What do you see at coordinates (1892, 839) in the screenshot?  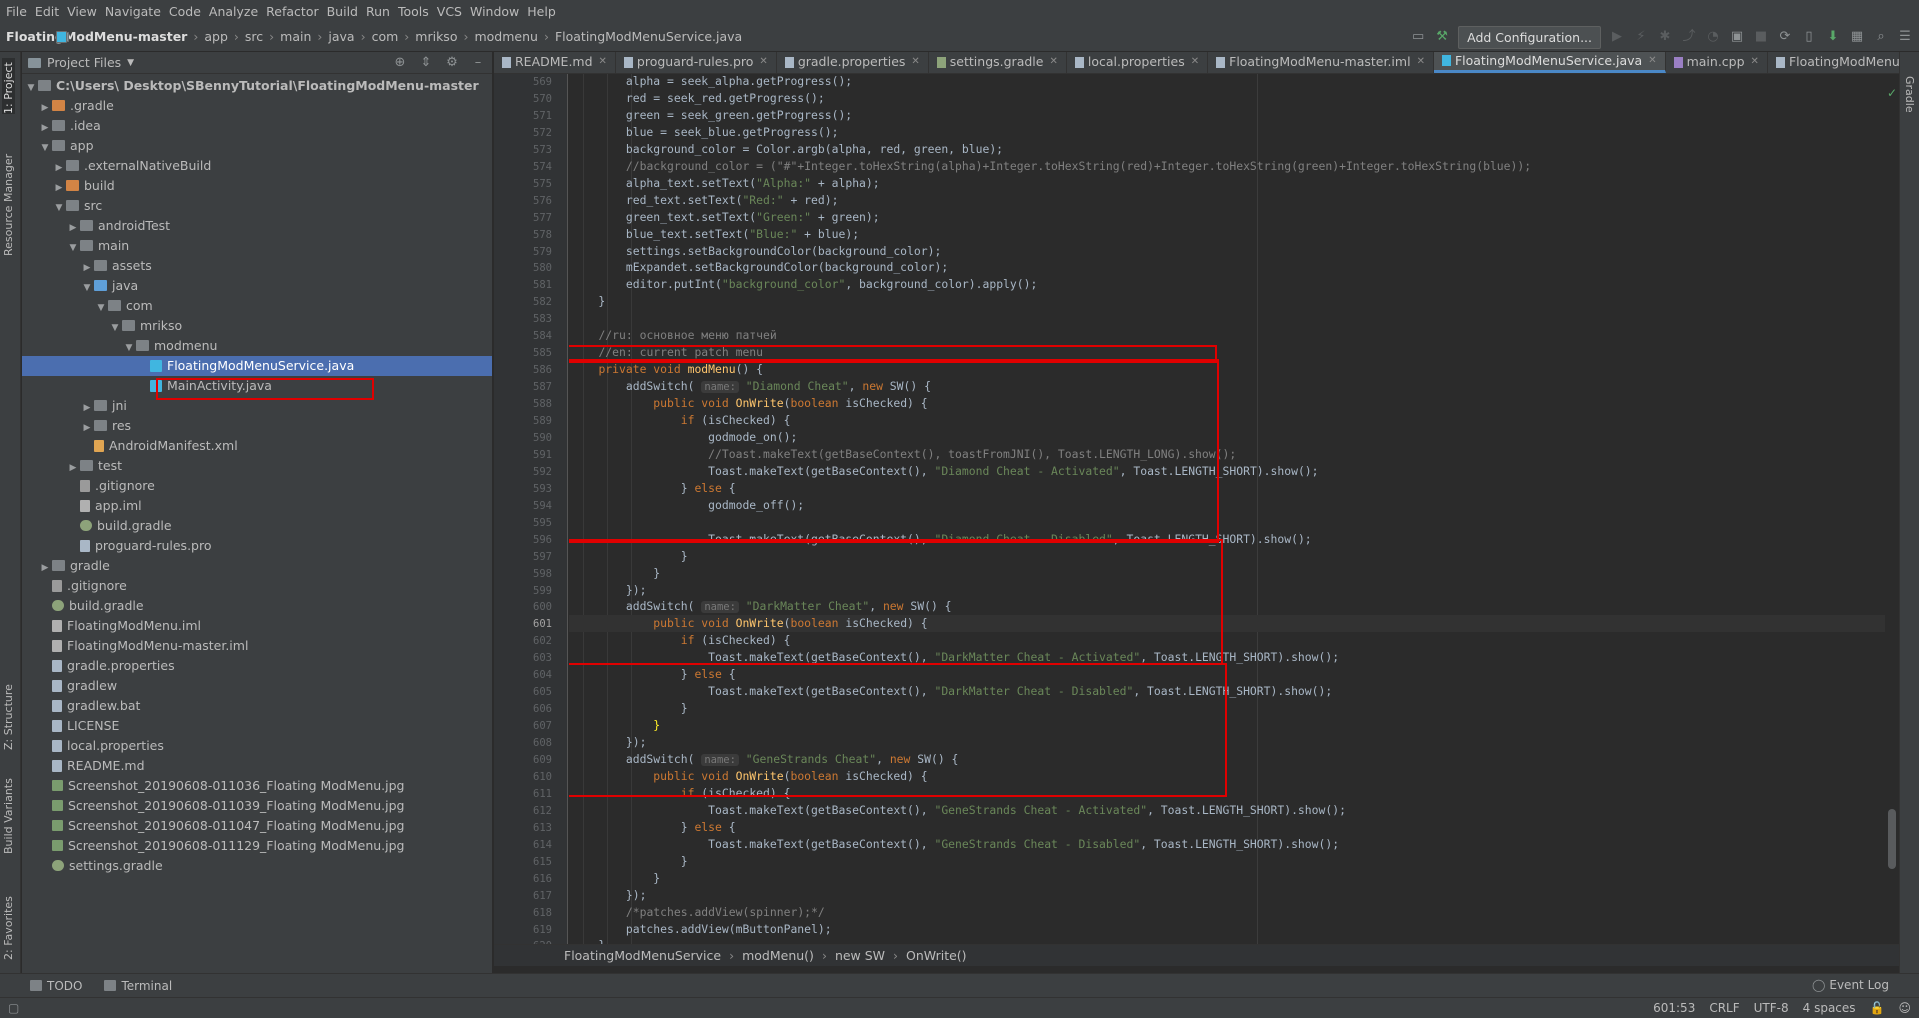 I see `scrollbar-thumb` at bounding box center [1892, 839].